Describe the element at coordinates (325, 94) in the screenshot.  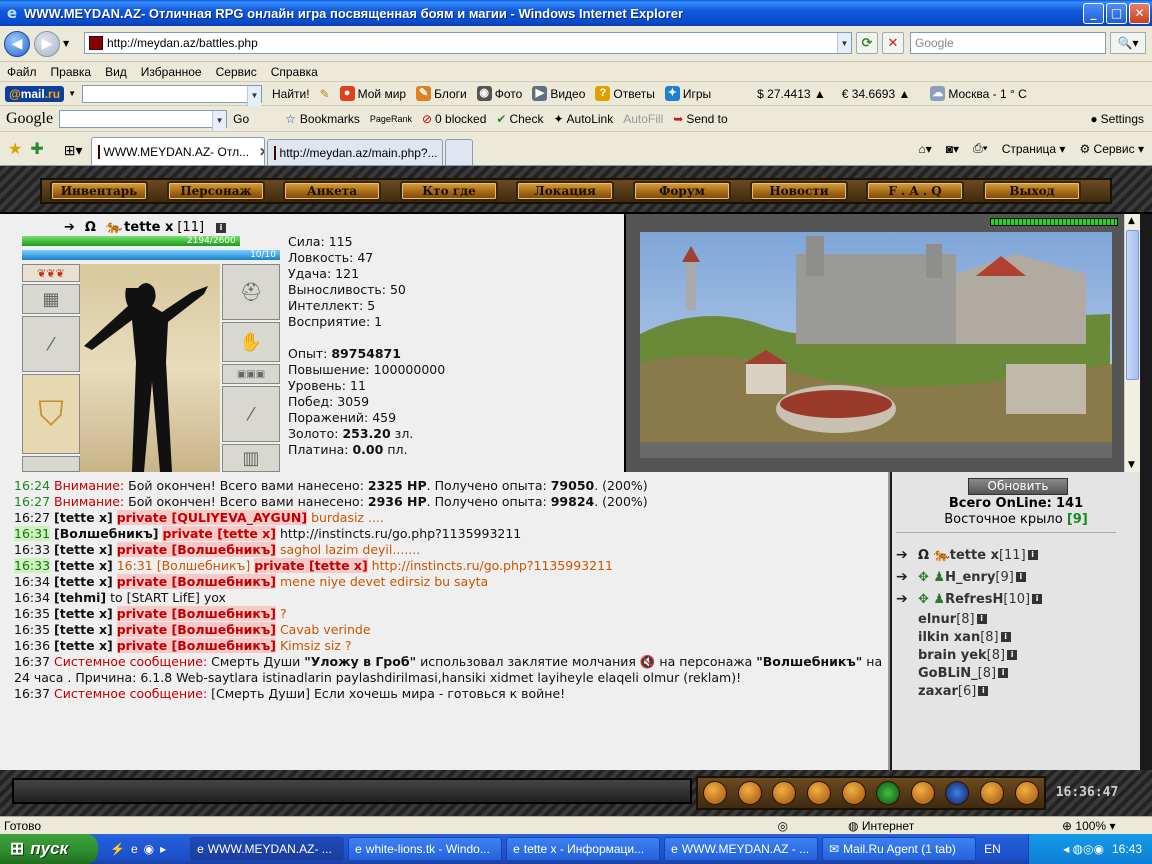
I see `pencil-icon: ✎` at that location.